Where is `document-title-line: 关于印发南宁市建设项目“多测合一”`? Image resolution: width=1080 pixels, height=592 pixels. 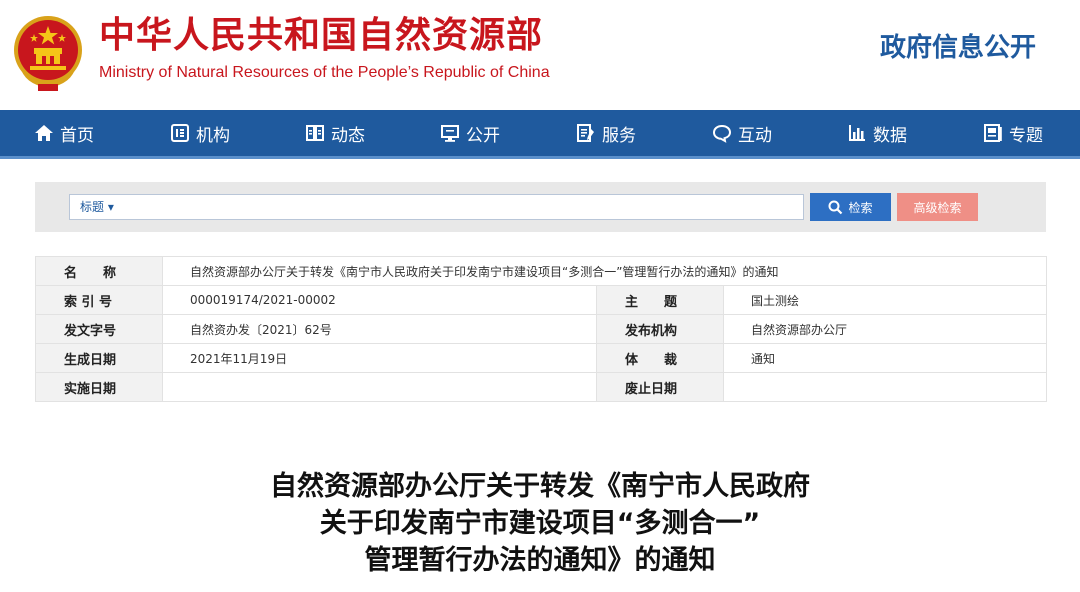
document-title-line: 关于印发南宁市建设项目“多测合一” is located at coordinates (540, 523).